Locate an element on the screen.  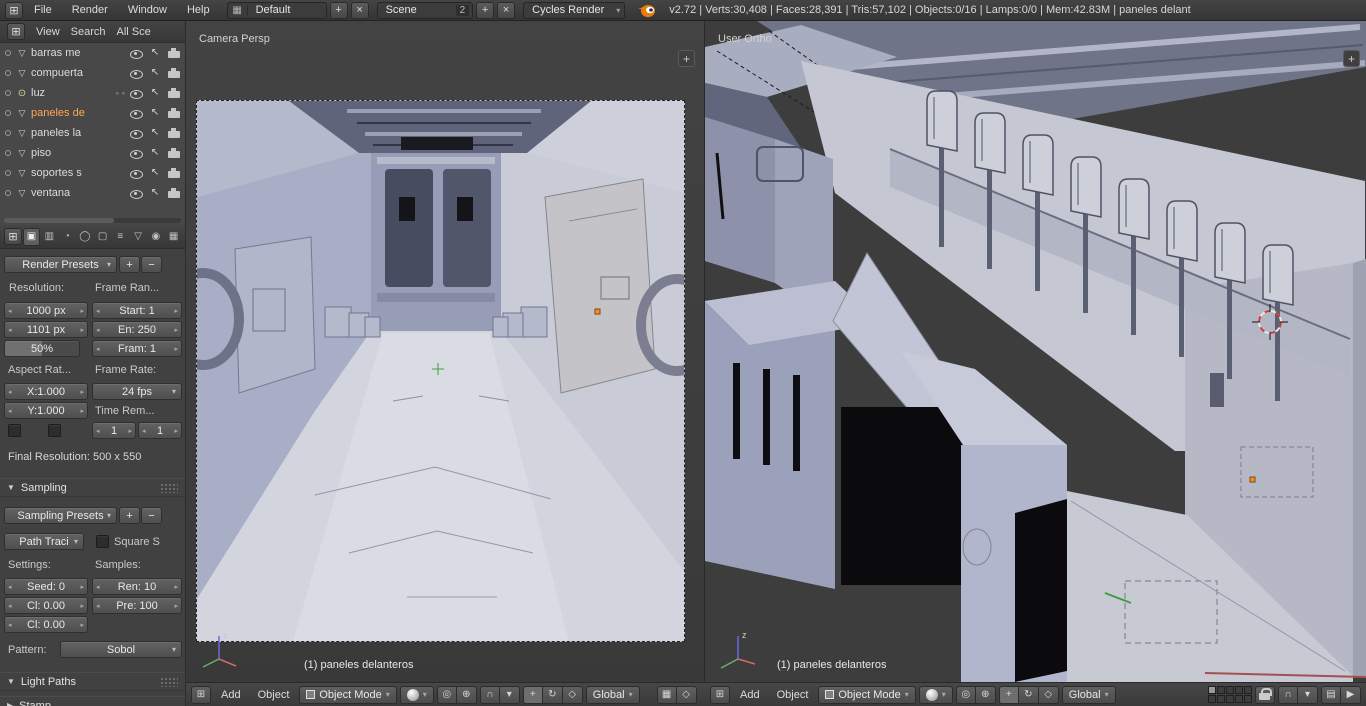
region-expand-button: + is located at coordinates (686, 58).